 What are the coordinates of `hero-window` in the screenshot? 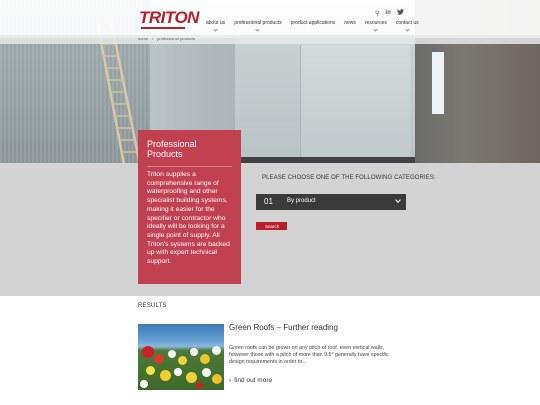 It's located at (438, 83).